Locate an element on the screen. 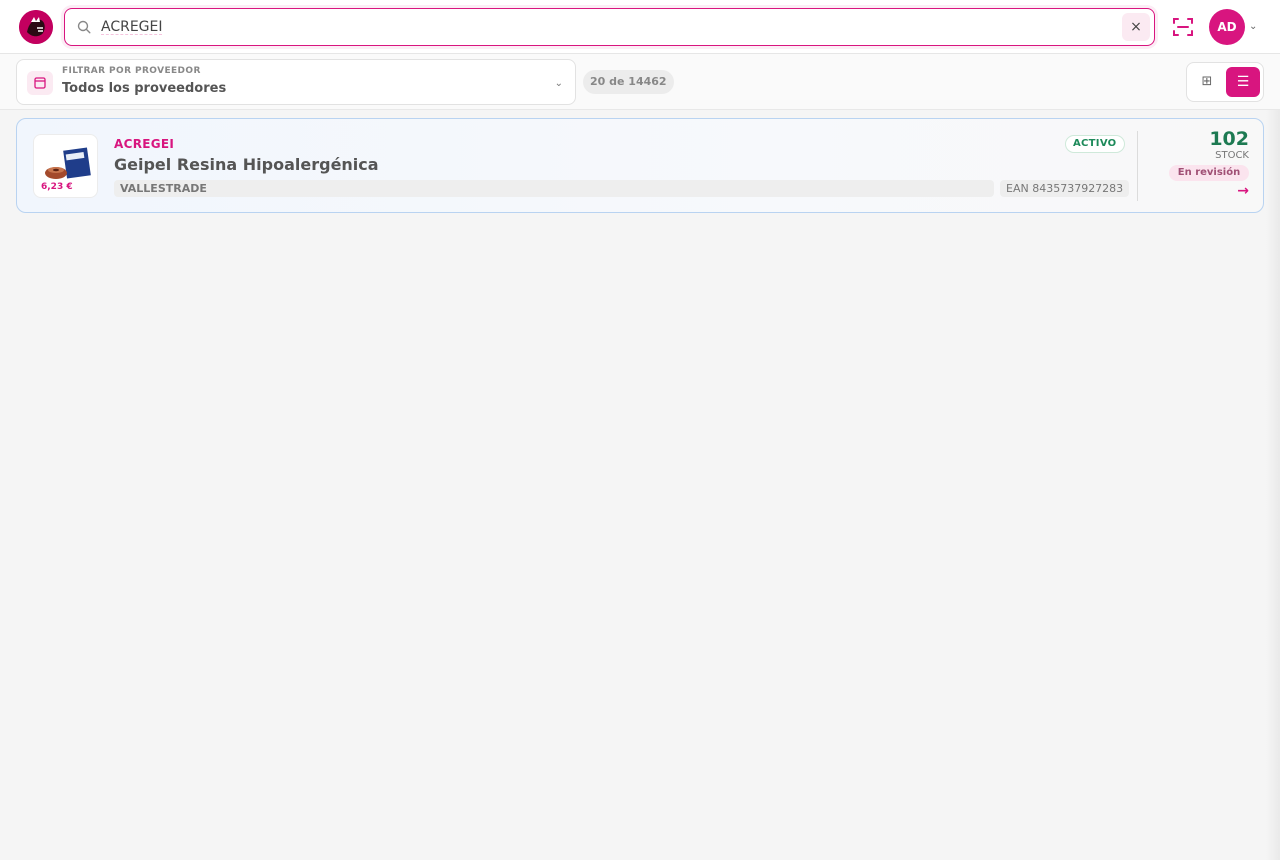  user-avatar: AD is located at coordinates (1227, 27).